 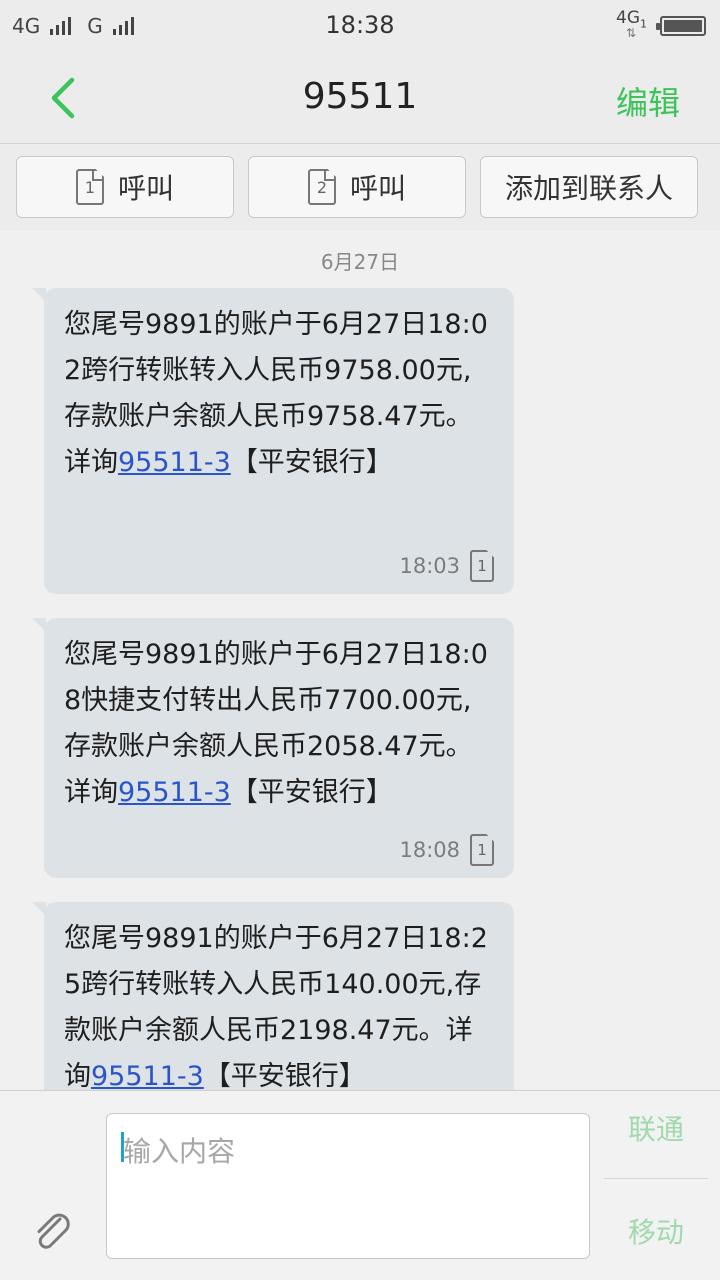 I want to click on status-bar: 4G G 18:38 4G1 ⇅, so click(x=360, y=26).